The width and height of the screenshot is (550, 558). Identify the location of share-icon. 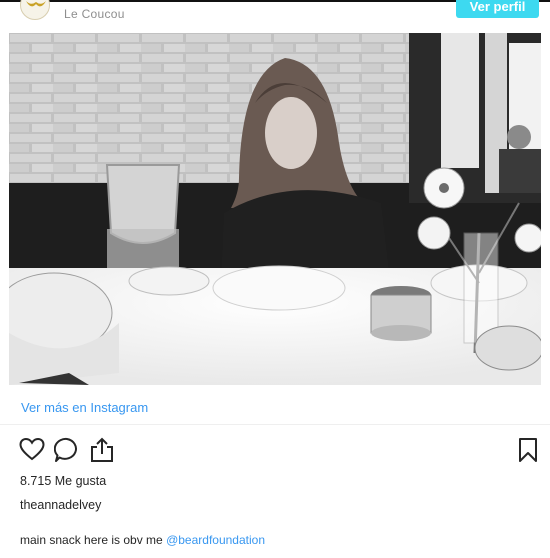
(102, 450).